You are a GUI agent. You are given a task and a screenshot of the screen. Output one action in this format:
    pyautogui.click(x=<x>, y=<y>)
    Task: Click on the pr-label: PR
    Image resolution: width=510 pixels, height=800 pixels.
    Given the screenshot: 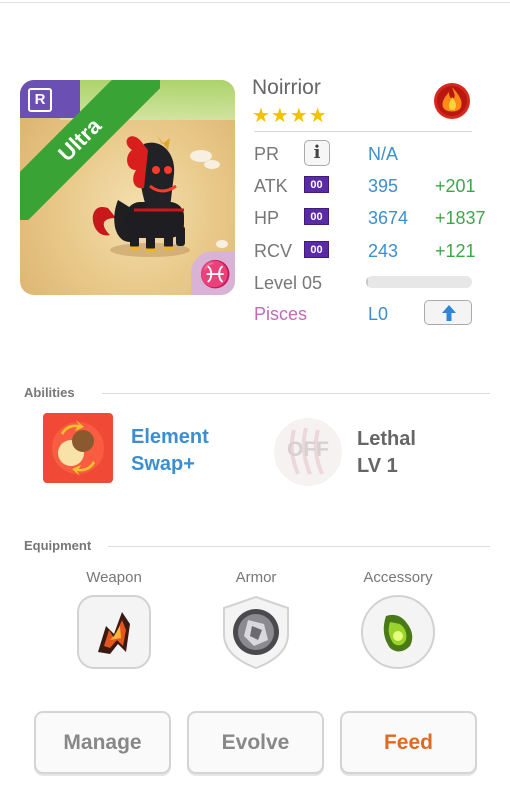 What is the action you would take?
    pyautogui.click(x=267, y=154)
    